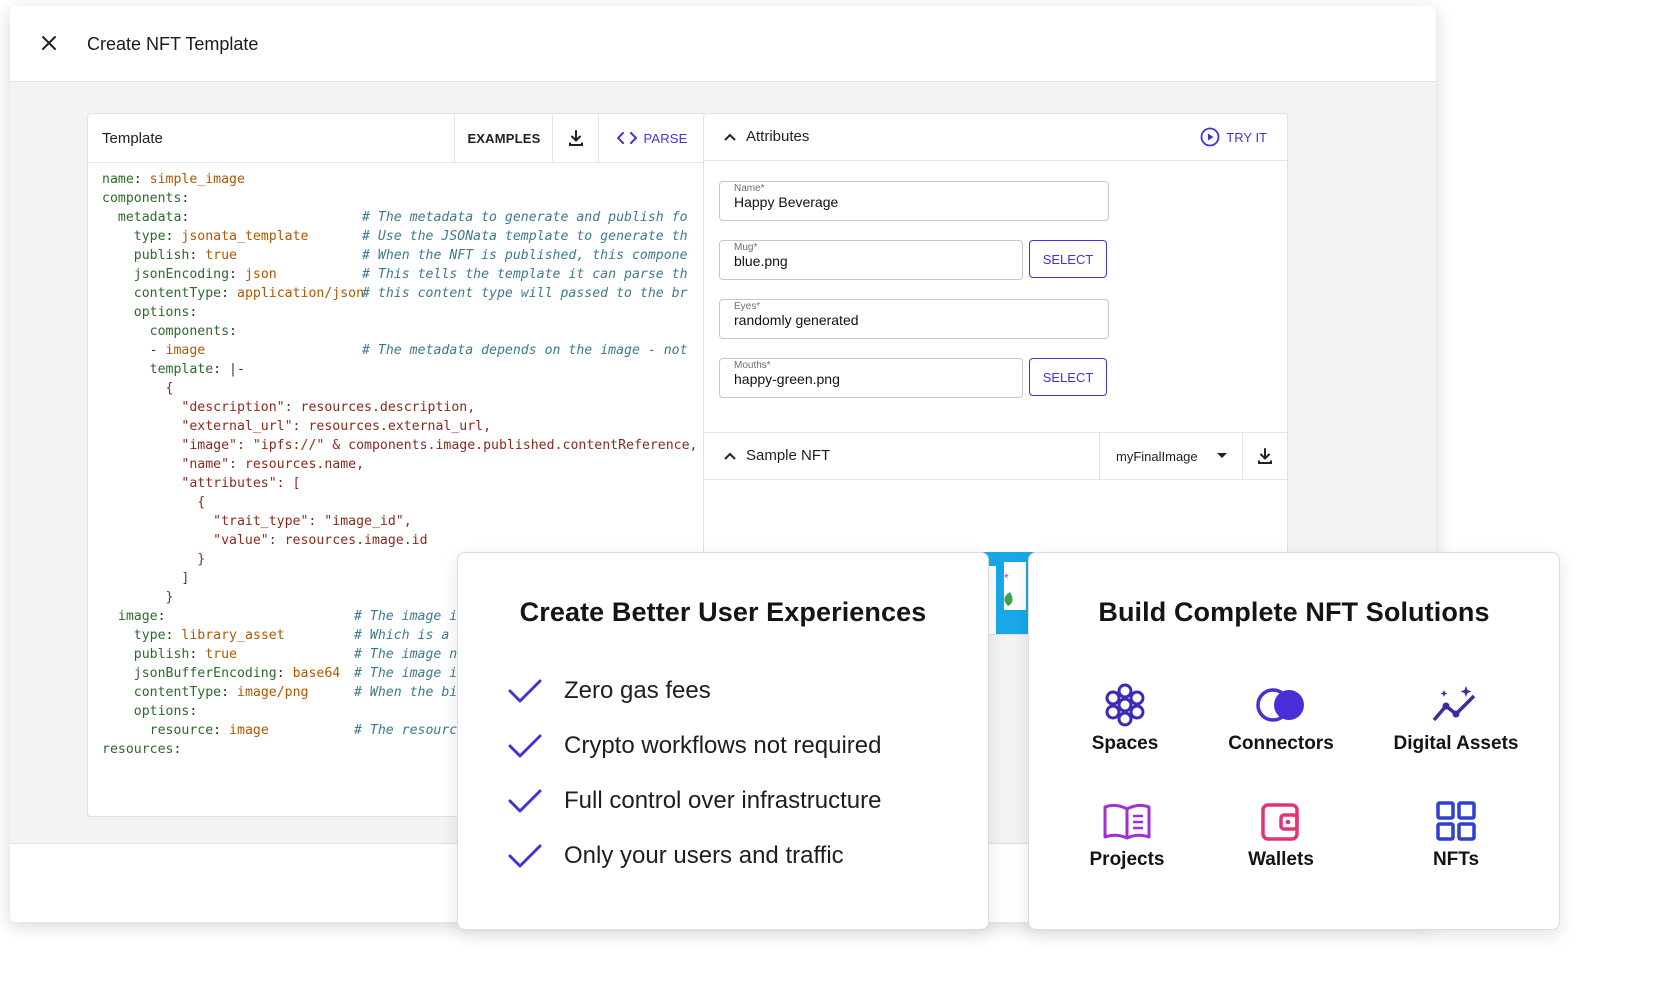 The width and height of the screenshot is (1658, 996). I want to click on feature-text: Only your users and traffic, so click(704, 855).